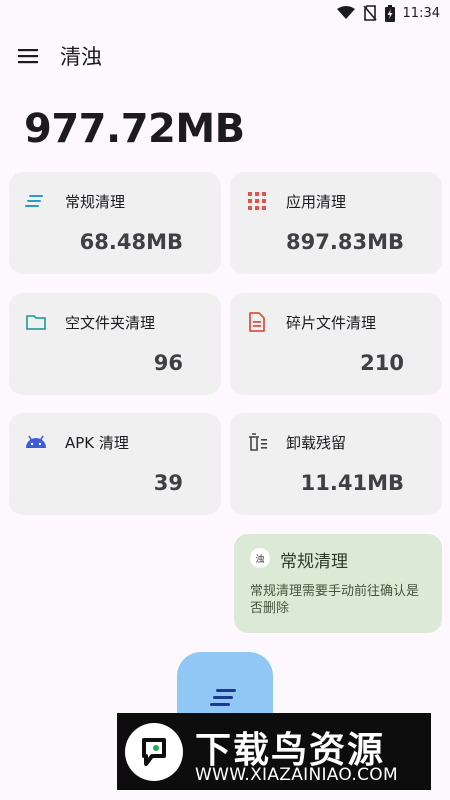  What do you see at coordinates (316, 443) in the screenshot?
I see `card-label: 卸载残留` at bounding box center [316, 443].